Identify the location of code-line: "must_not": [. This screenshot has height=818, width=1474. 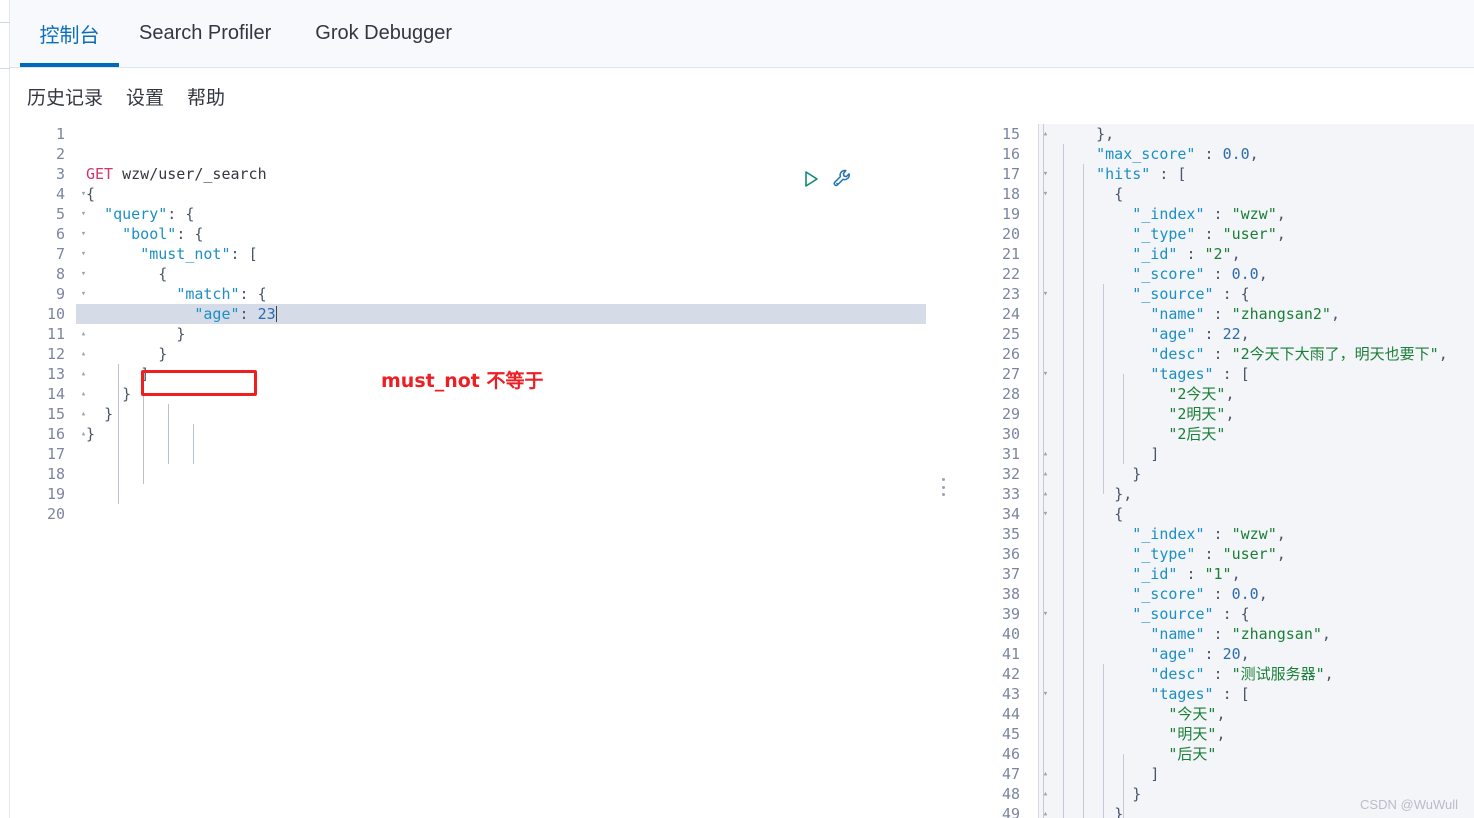
(199, 254).